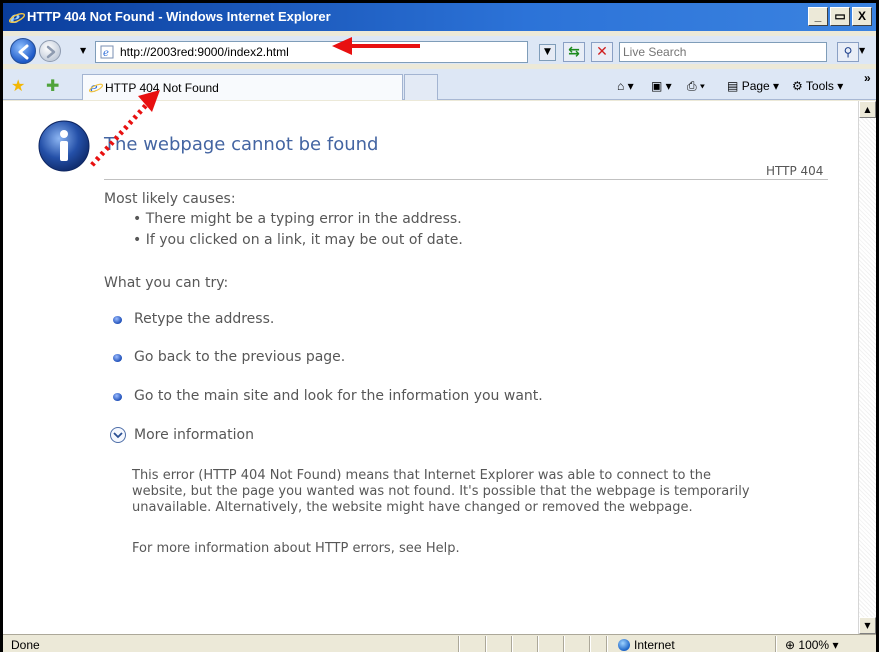  Describe the element at coordinates (661, 86) in the screenshot. I see `feeds-icon: ▣ ▾` at that location.